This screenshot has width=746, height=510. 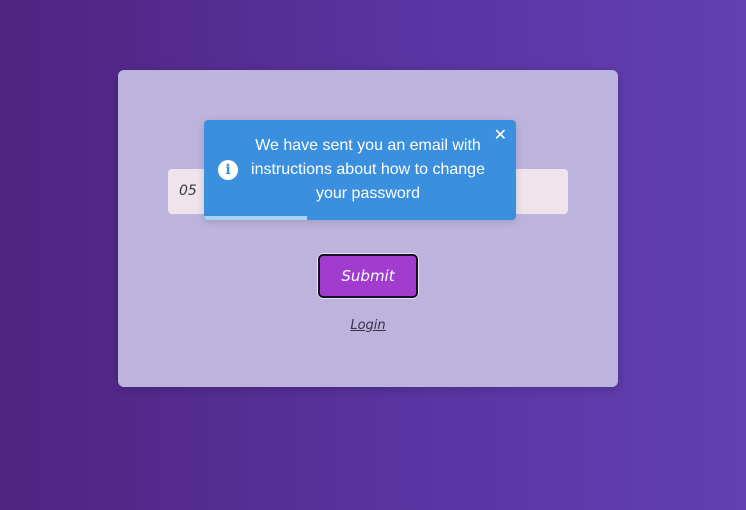 What do you see at coordinates (255, 218) in the screenshot?
I see `toast-progress-fill` at bounding box center [255, 218].